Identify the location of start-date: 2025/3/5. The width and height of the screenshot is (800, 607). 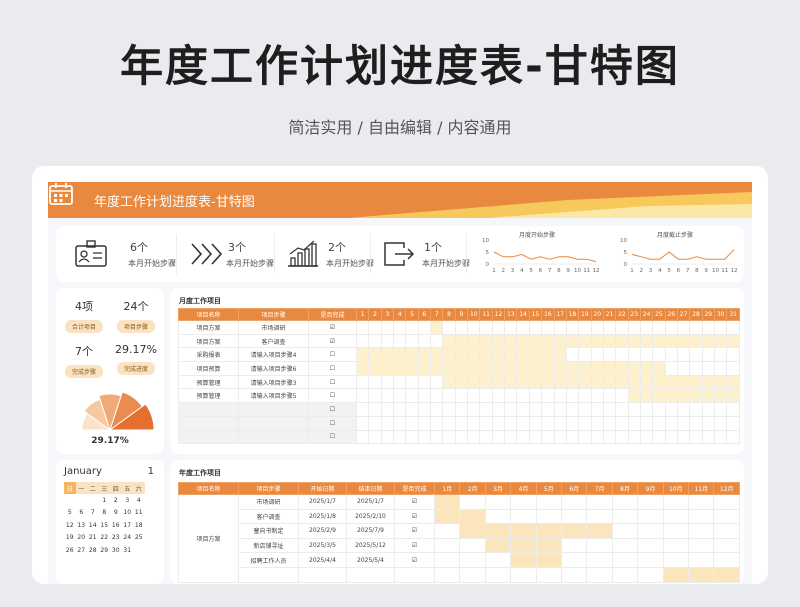
(322, 545).